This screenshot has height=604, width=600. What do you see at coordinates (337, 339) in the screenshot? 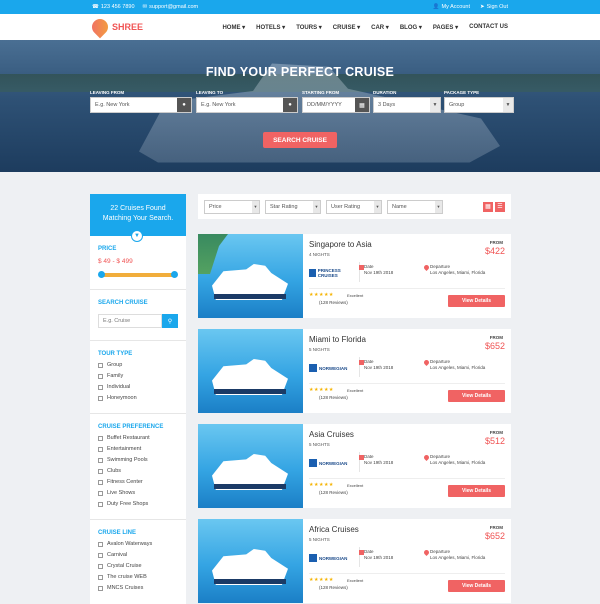
I see `cruise-title: Miami to Florida` at bounding box center [337, 339].